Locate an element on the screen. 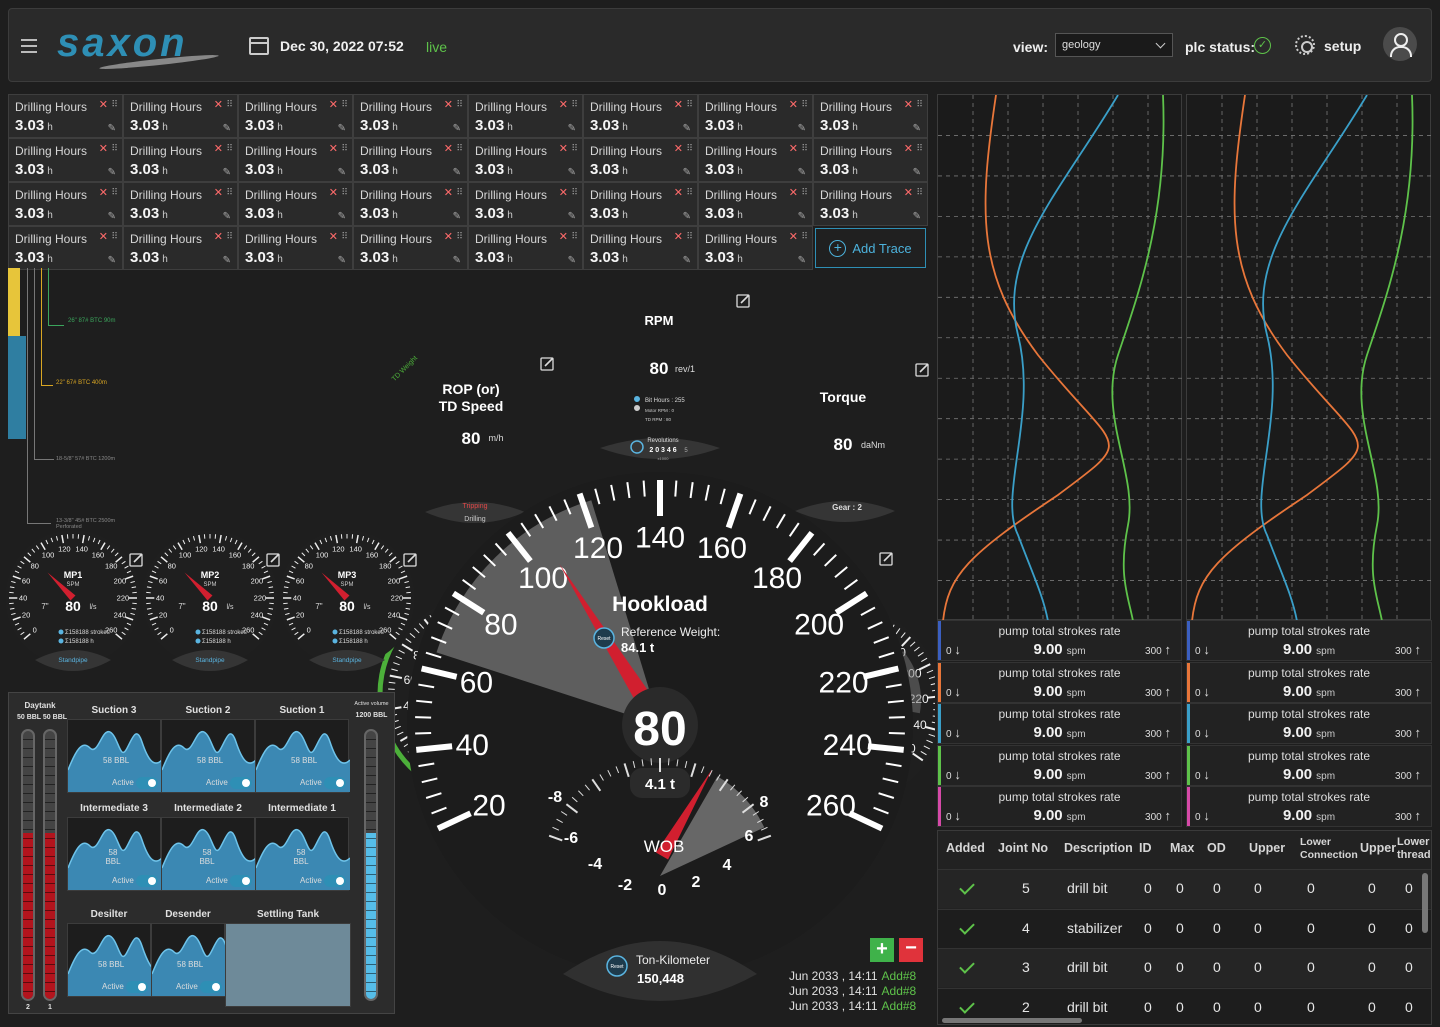  edit-icon is located at coordinates (743, 301).